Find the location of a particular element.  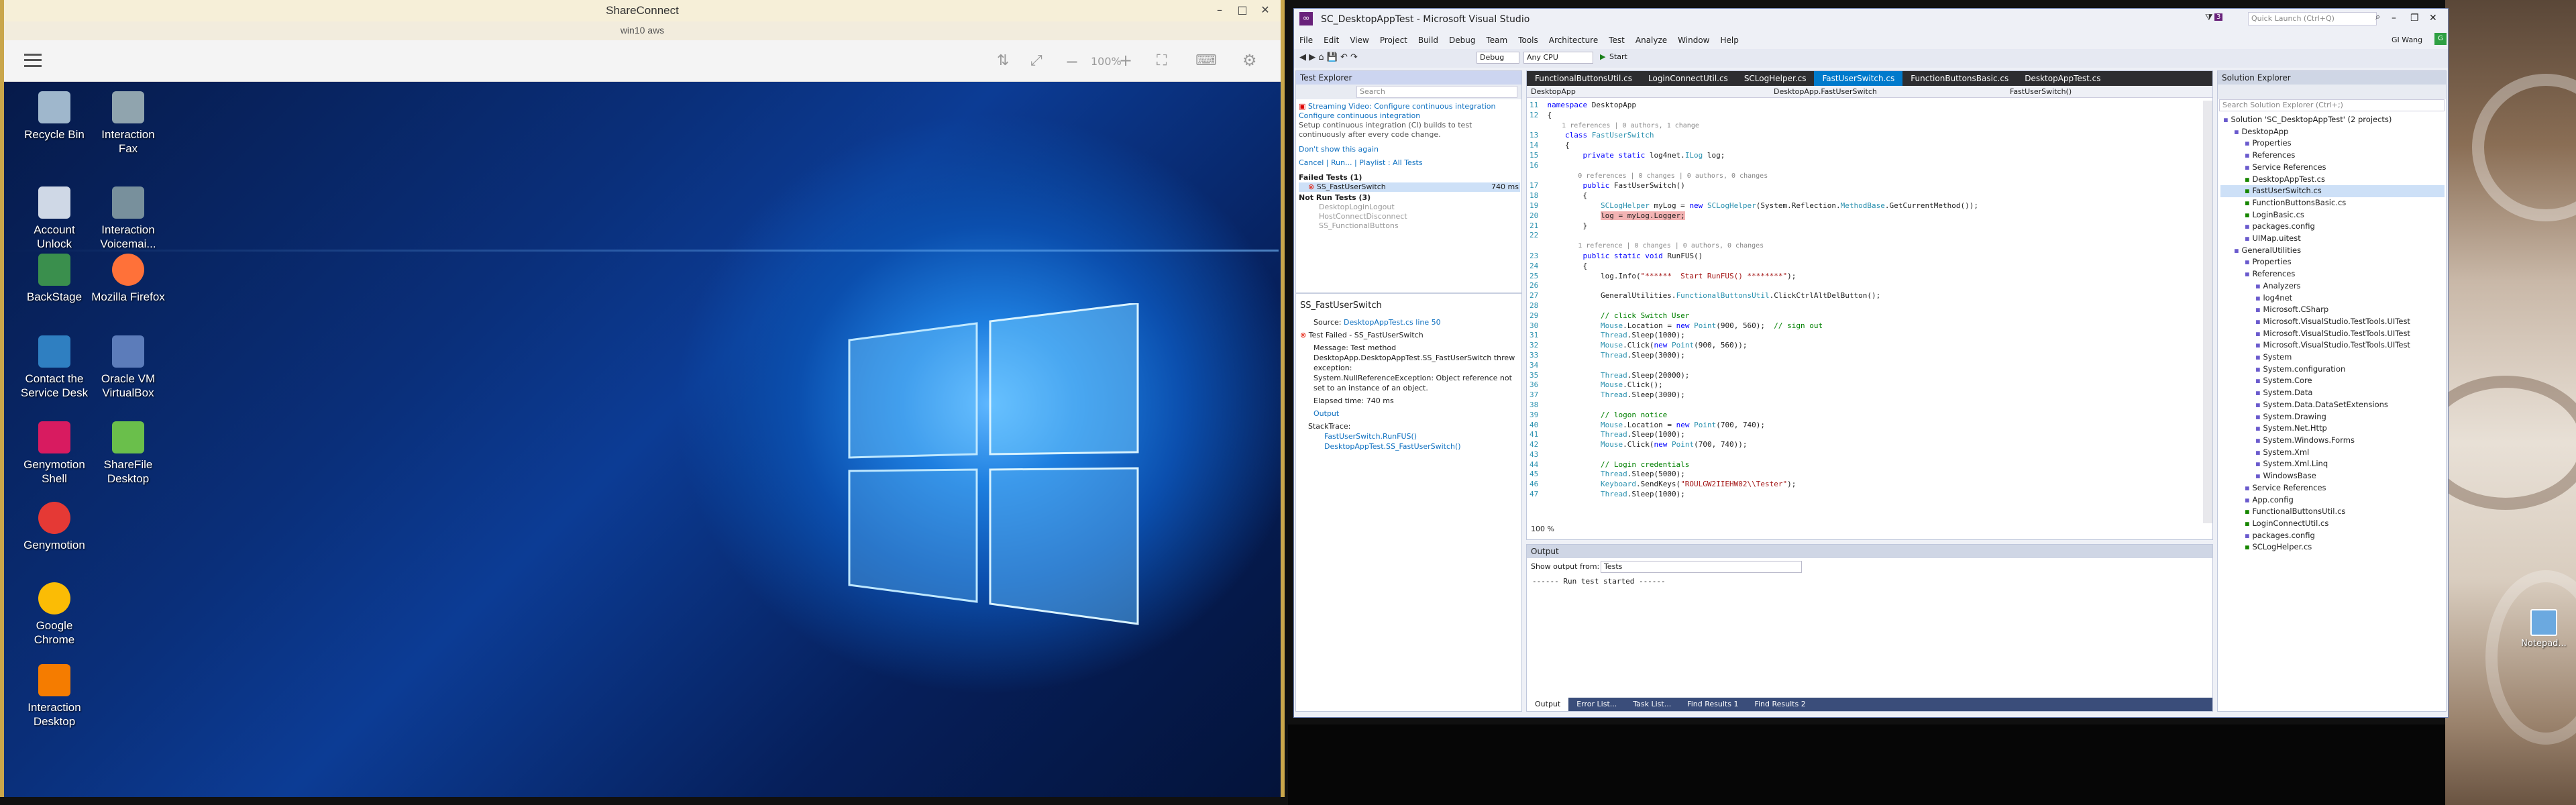

stack-frame-link: FastUserSwitch.RunFUS() is located at coordinates (1421, 436).